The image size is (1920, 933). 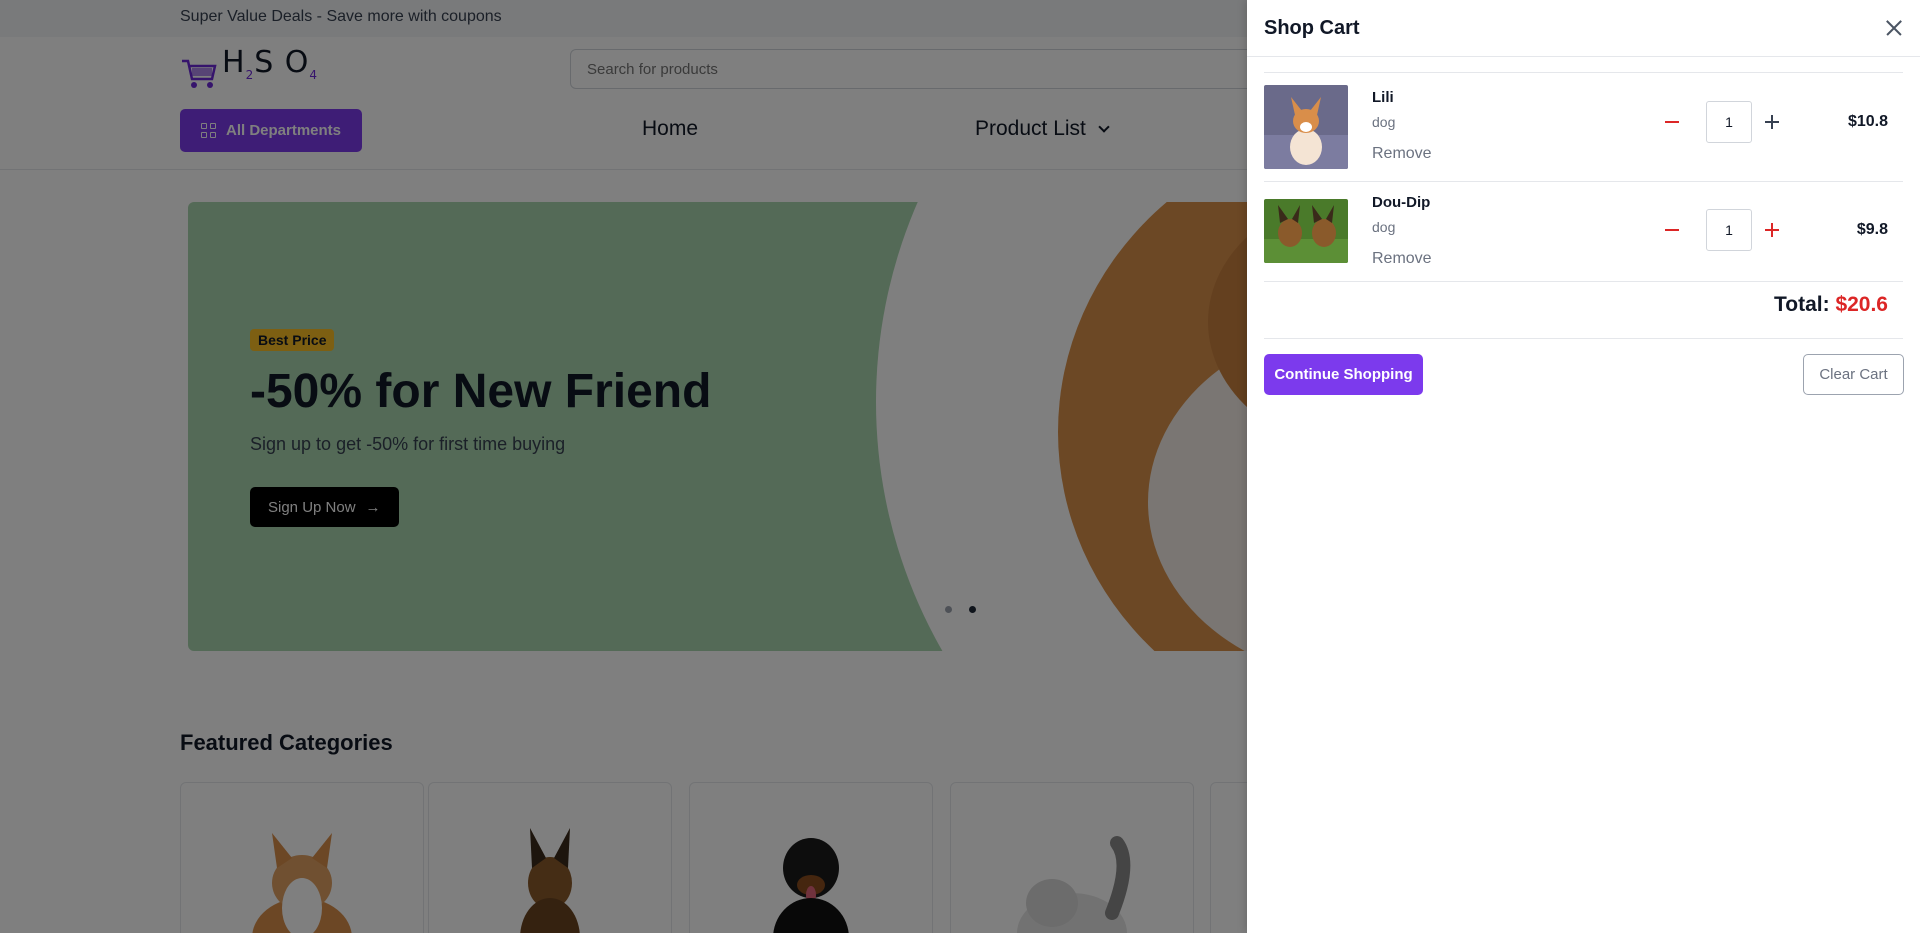 I want to click on item-price: $9.8, so click(x=1872, y=229).